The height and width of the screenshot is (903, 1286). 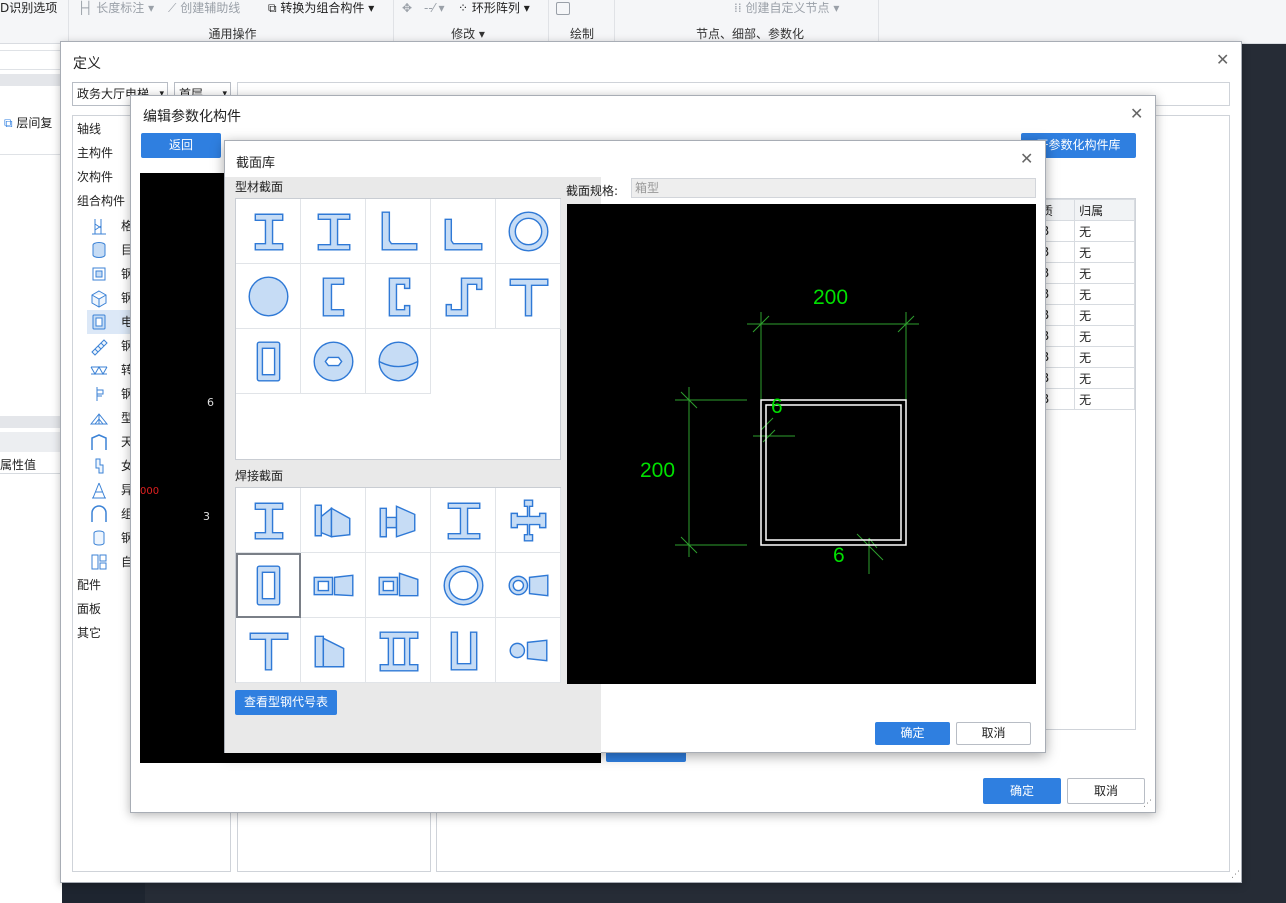 I want to click on aux-line-icon: ⟋, so click(x=172, y=8).